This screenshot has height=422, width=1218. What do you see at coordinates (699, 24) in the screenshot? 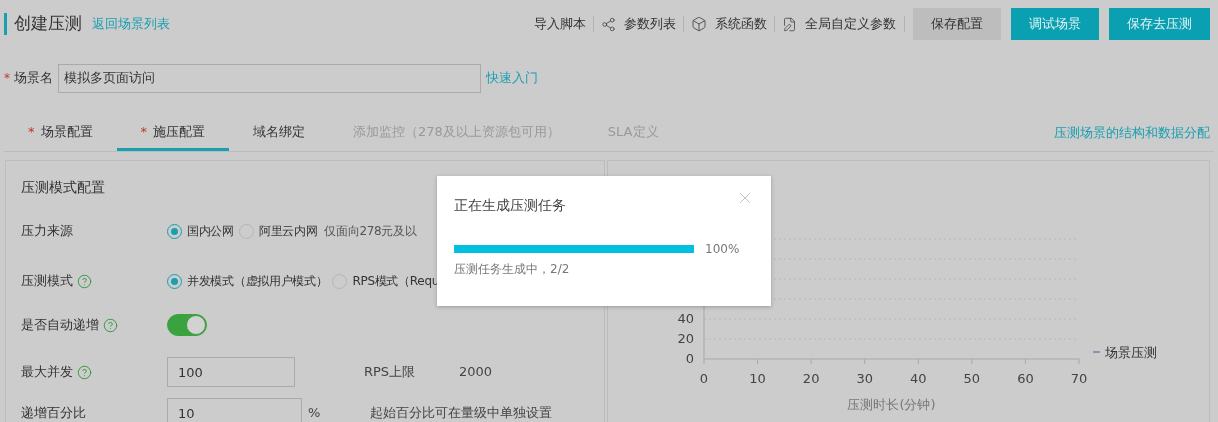
I see `cube-icon` at bounding box center [699, 24].